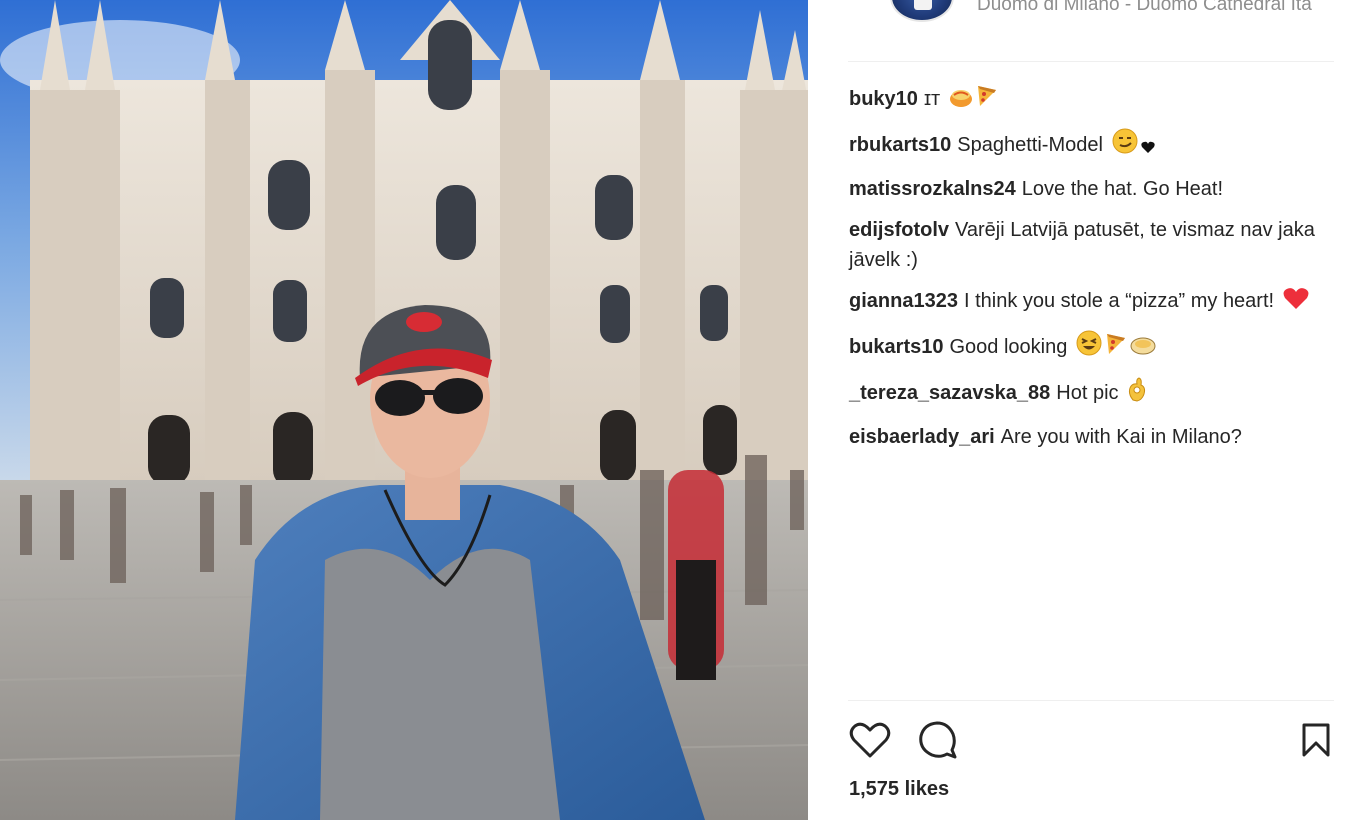 This screenshot has width=1370, height=820. I want to click on comment-item: _tereza_sazavska_88 Hot pic, so click(1084, 393).